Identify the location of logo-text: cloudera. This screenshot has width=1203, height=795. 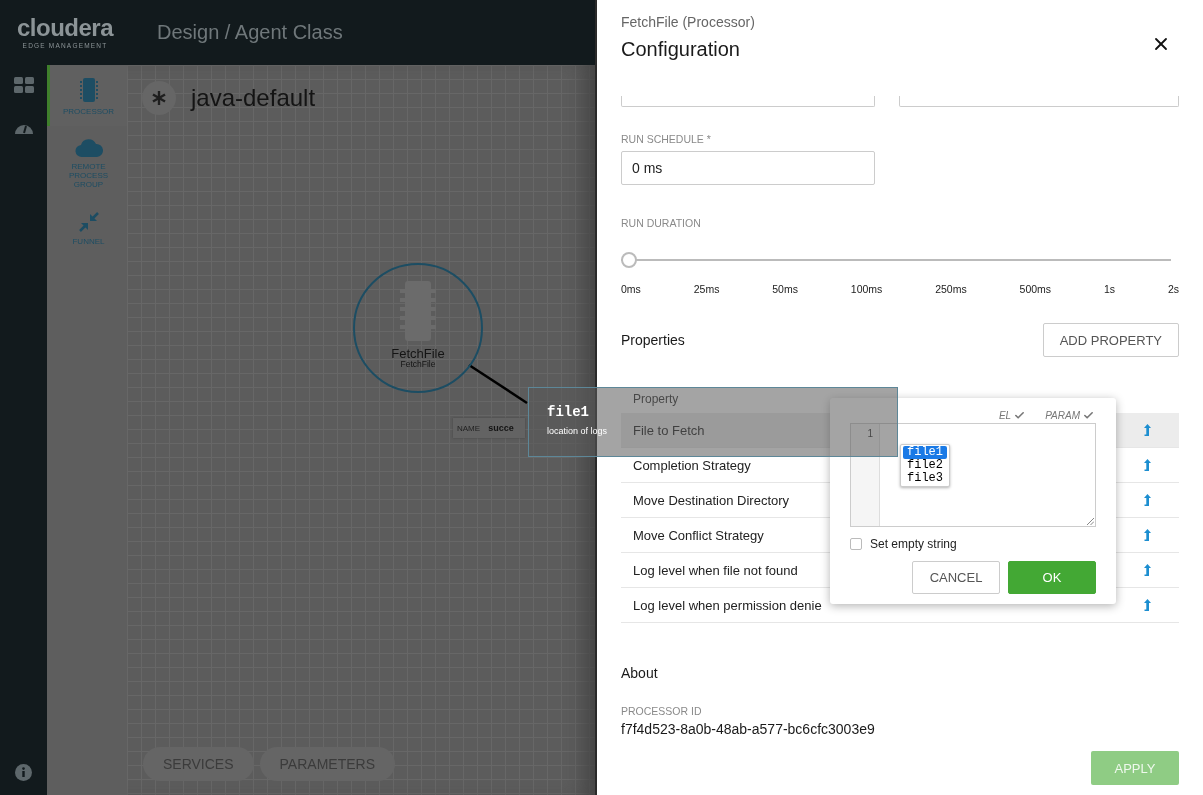
(65, 28).